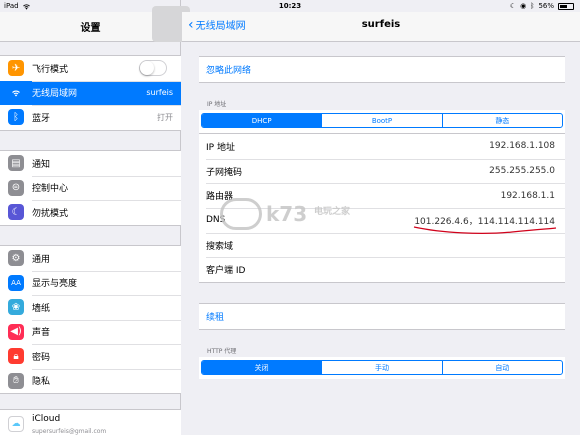 This screenshot has width=580, height=435. Describe the element at coordinates (90, 163) in the screenshot. I see `sidebar-item-notifications: ▤ 通知` at that location.